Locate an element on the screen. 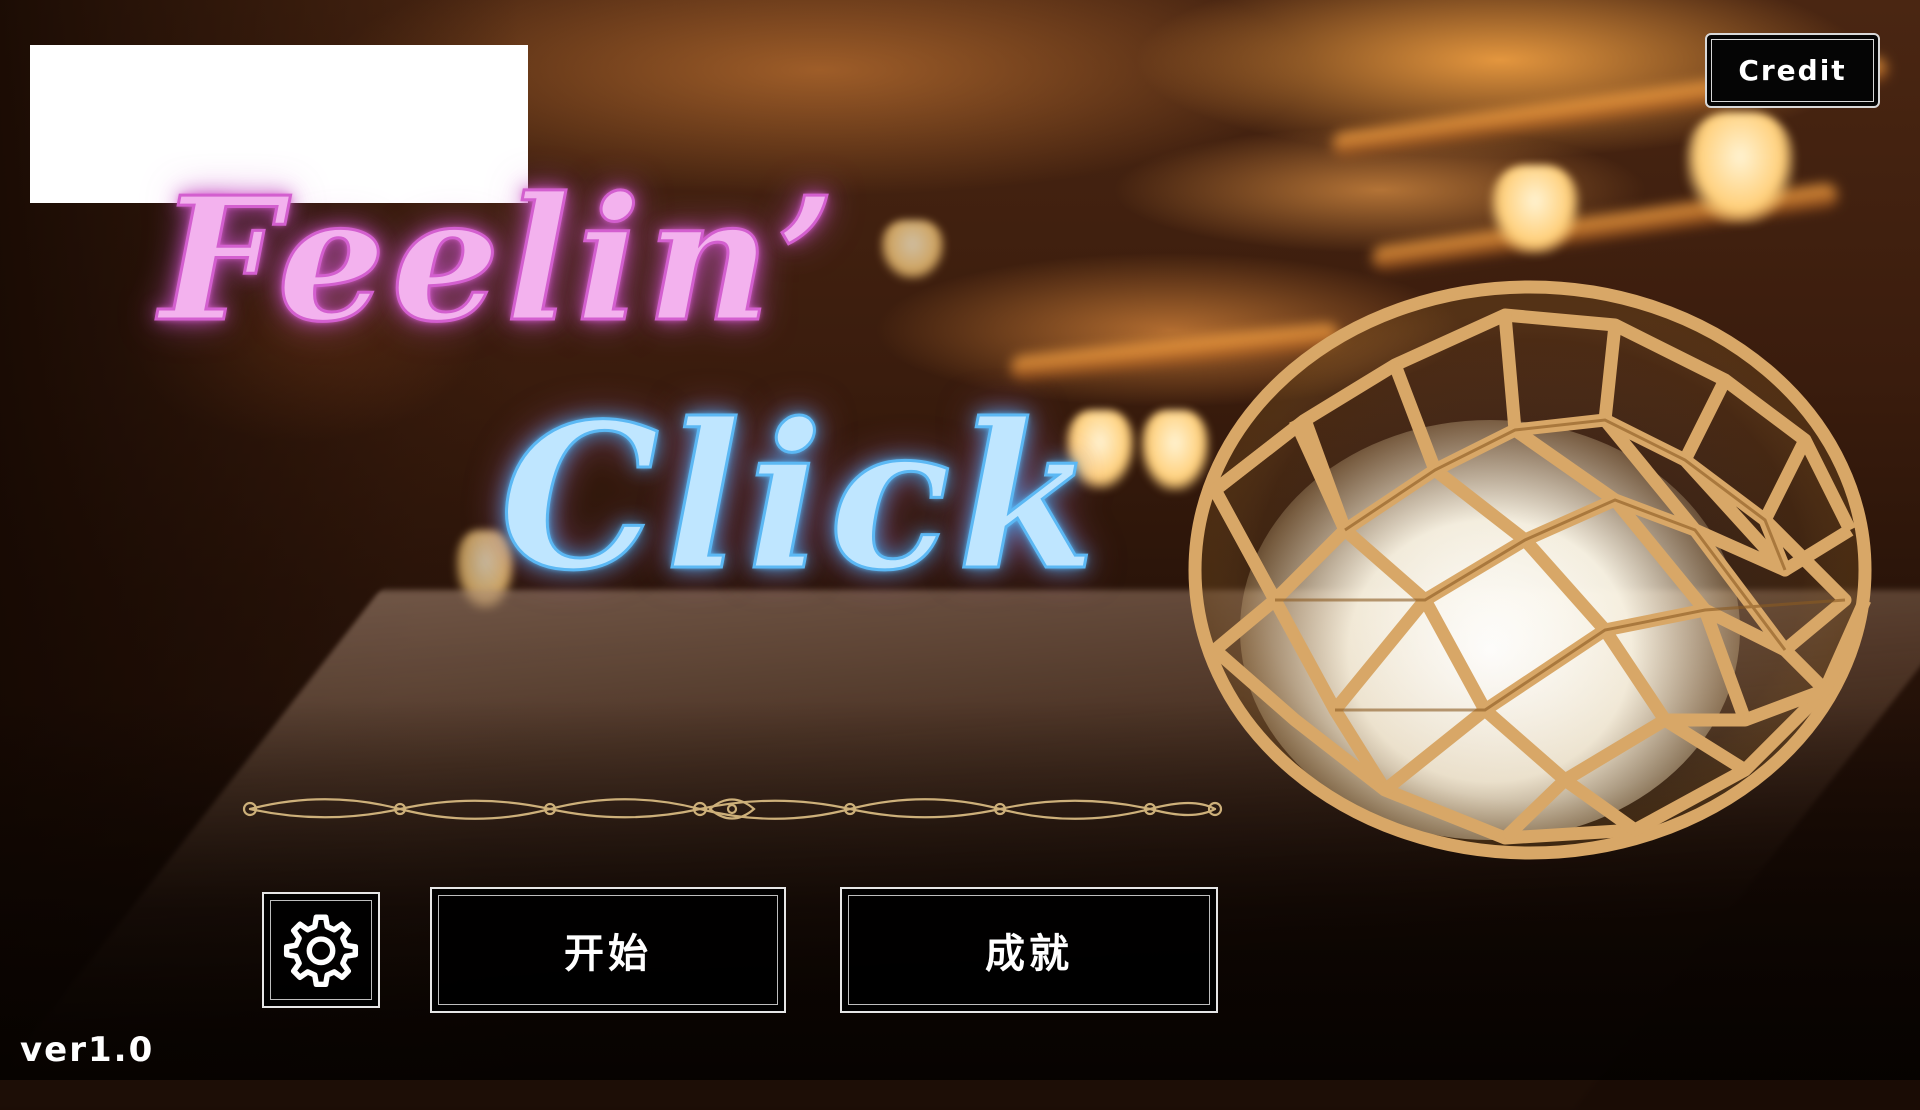 The height and width of the screenshot is (1110, 1920). settings-button is located at coordinates (321, 950).